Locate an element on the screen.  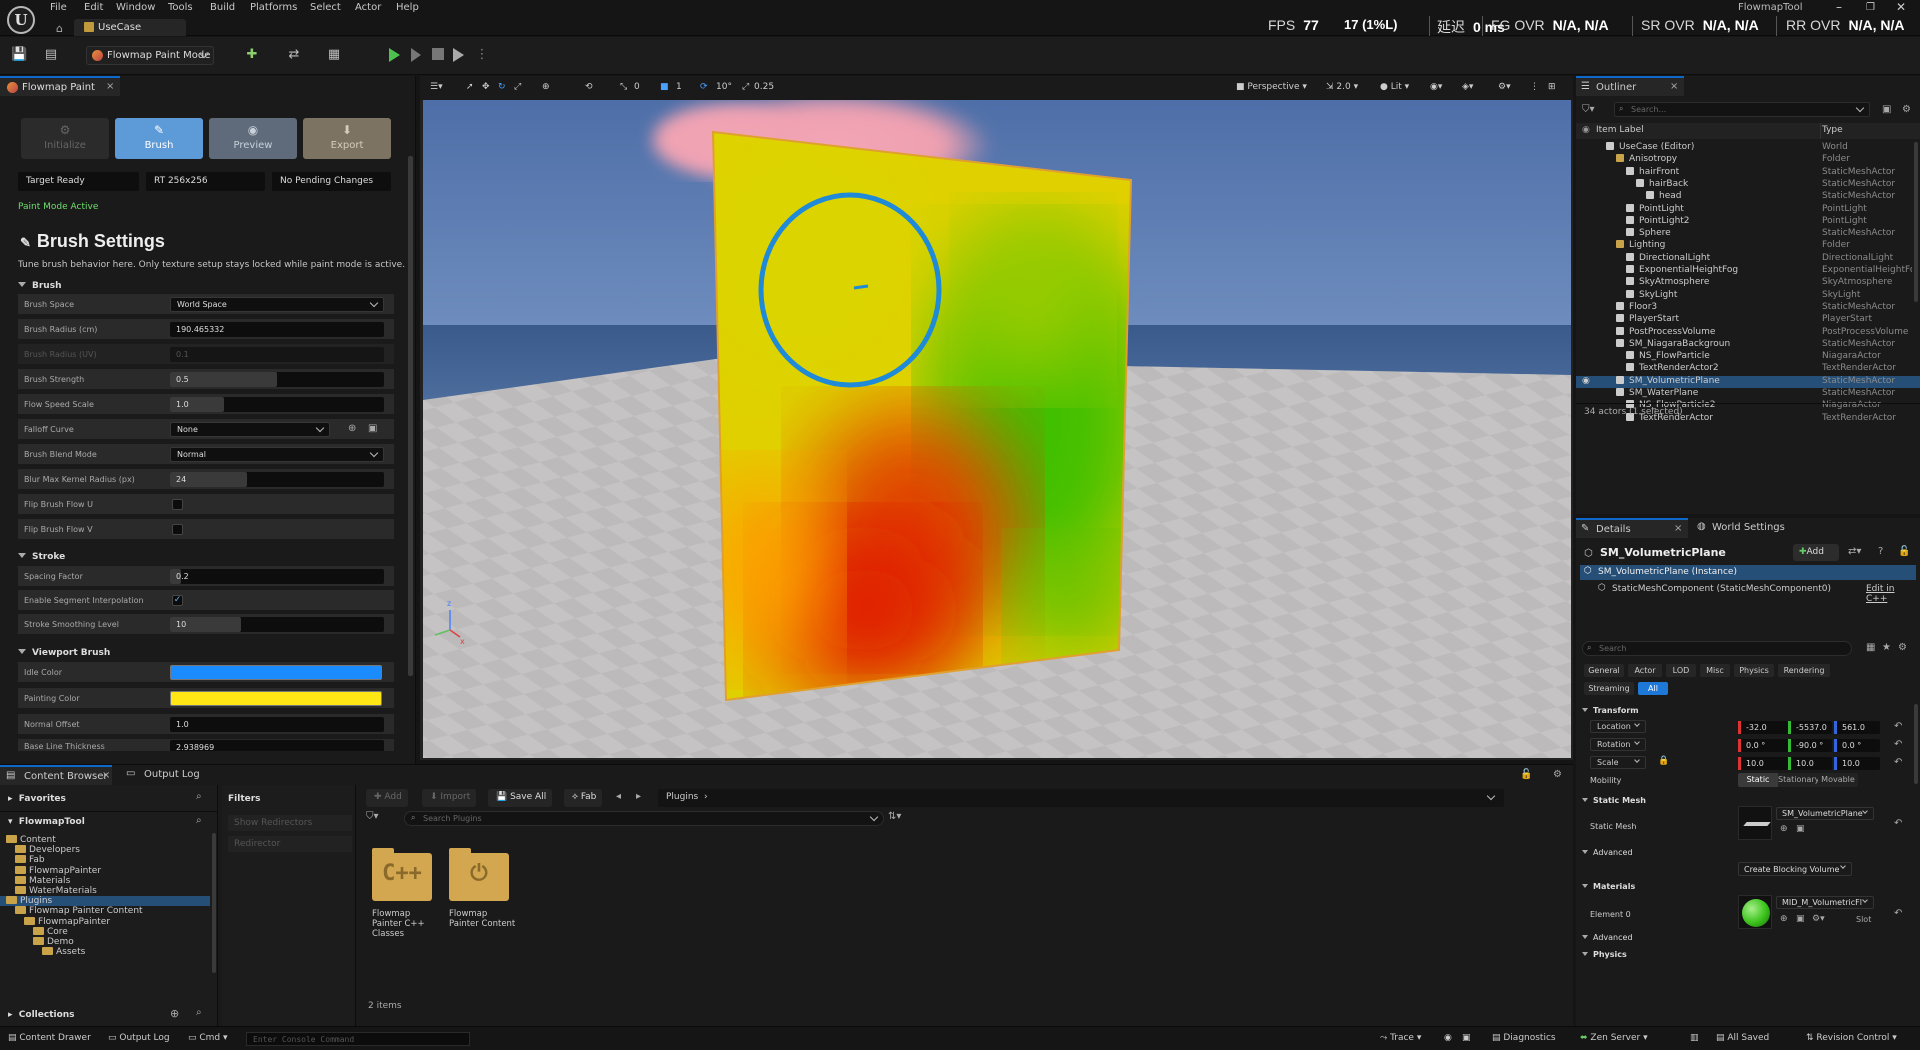
material-thumbnail is located at coordinates (1755, 912).